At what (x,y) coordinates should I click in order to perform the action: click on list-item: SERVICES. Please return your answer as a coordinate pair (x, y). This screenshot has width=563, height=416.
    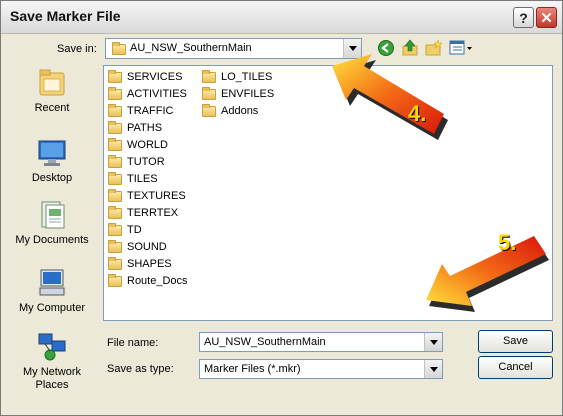
    Looking at the image, I should click on (145, 77).